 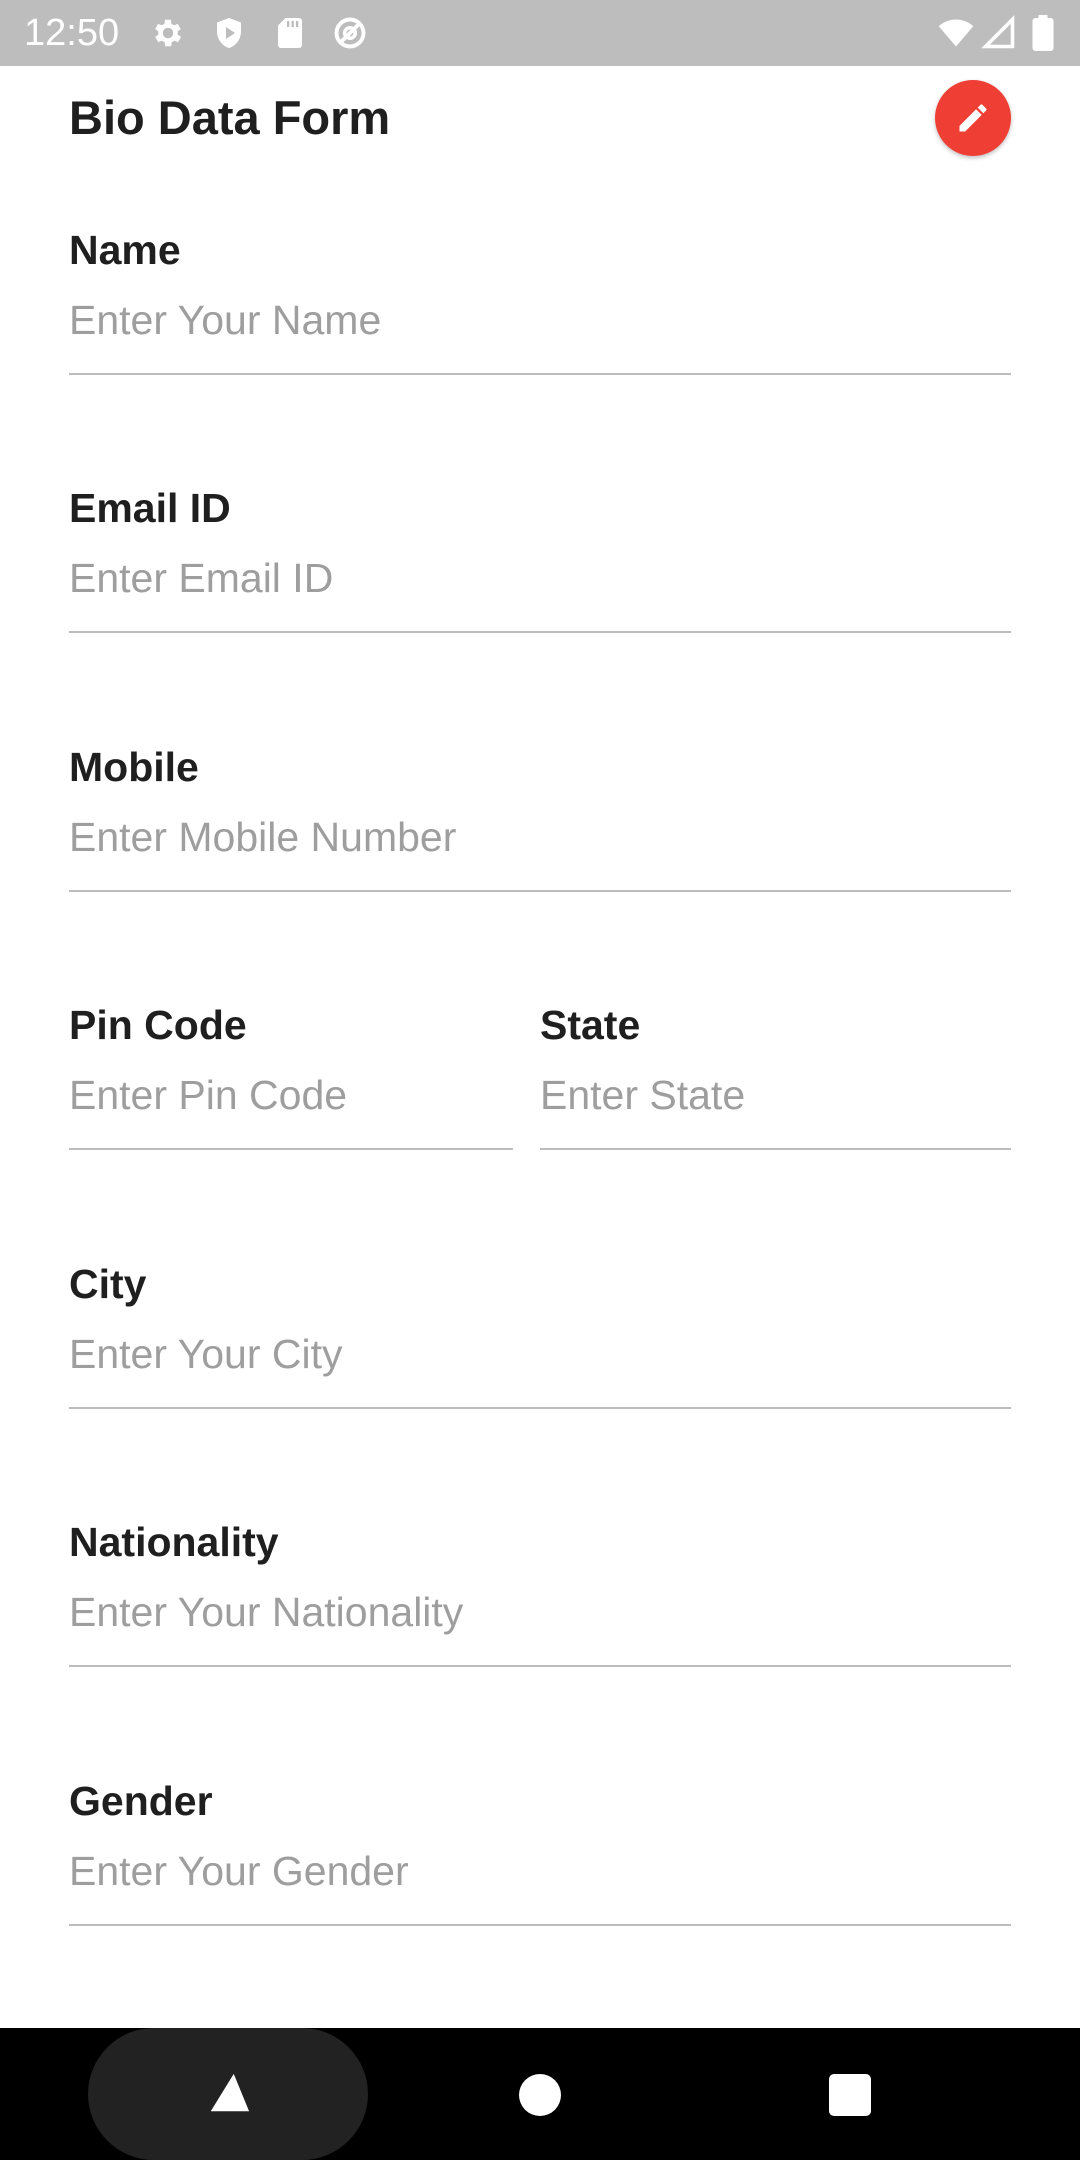 I want to click on pencil-icon, so click(x=973, y=118).